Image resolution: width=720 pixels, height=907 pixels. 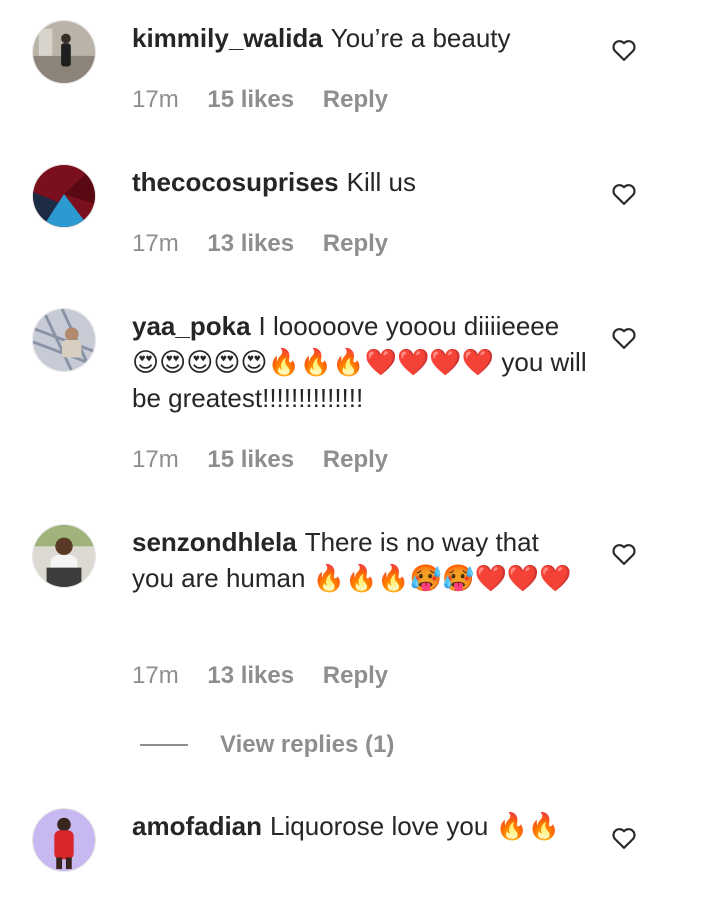 What do you see at coordinates (307, 745) in the screenshot?
I see `view-replies-button: View replies (1)` at bounding box center [307, 745].